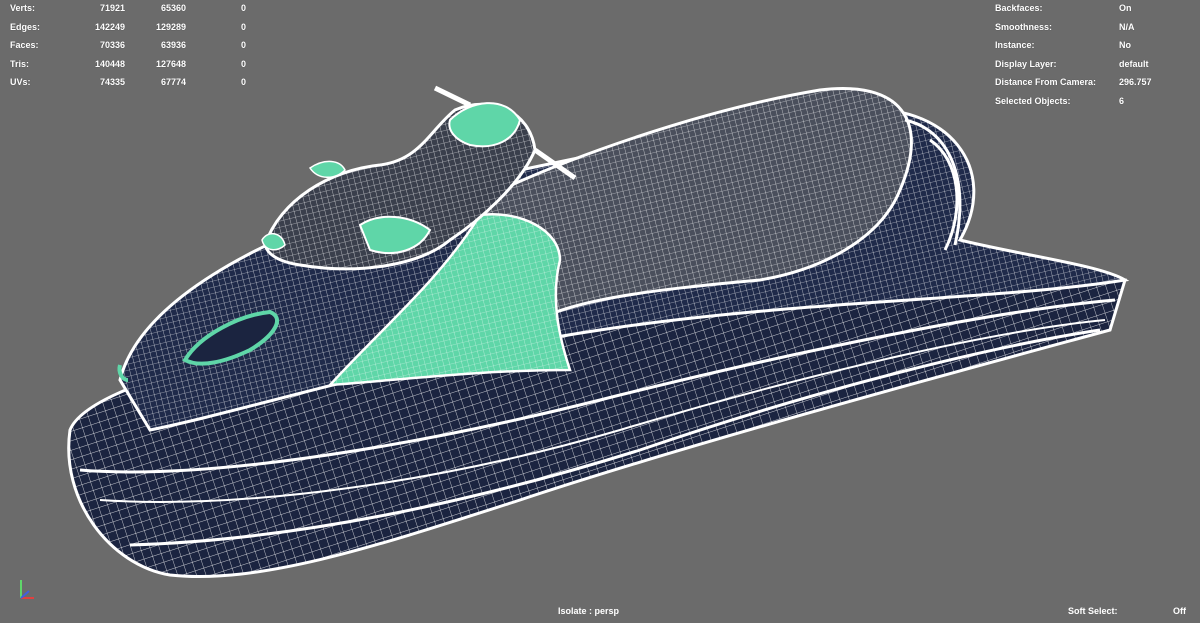 The width and height of the screenshot is (1200, 623). I want to click on stat-label: Edges:, so click(25, 26).